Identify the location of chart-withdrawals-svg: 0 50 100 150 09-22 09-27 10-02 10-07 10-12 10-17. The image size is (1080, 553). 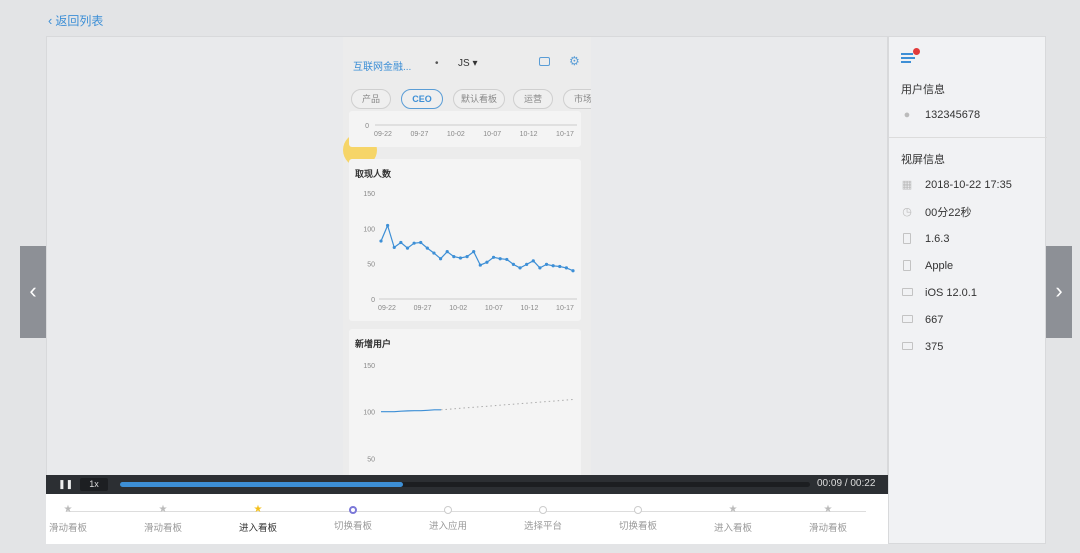
(470, 251).